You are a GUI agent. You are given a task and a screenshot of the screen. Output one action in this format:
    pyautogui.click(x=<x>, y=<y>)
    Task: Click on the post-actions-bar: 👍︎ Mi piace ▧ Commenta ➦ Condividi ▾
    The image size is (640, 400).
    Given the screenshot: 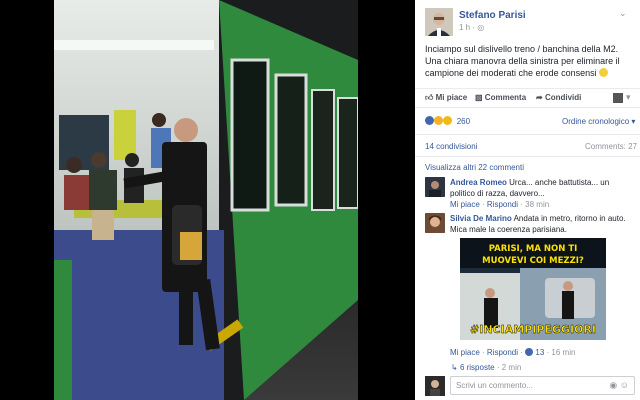 What is the action you would take?
    pyautogui.click(x=527, y=98)
    